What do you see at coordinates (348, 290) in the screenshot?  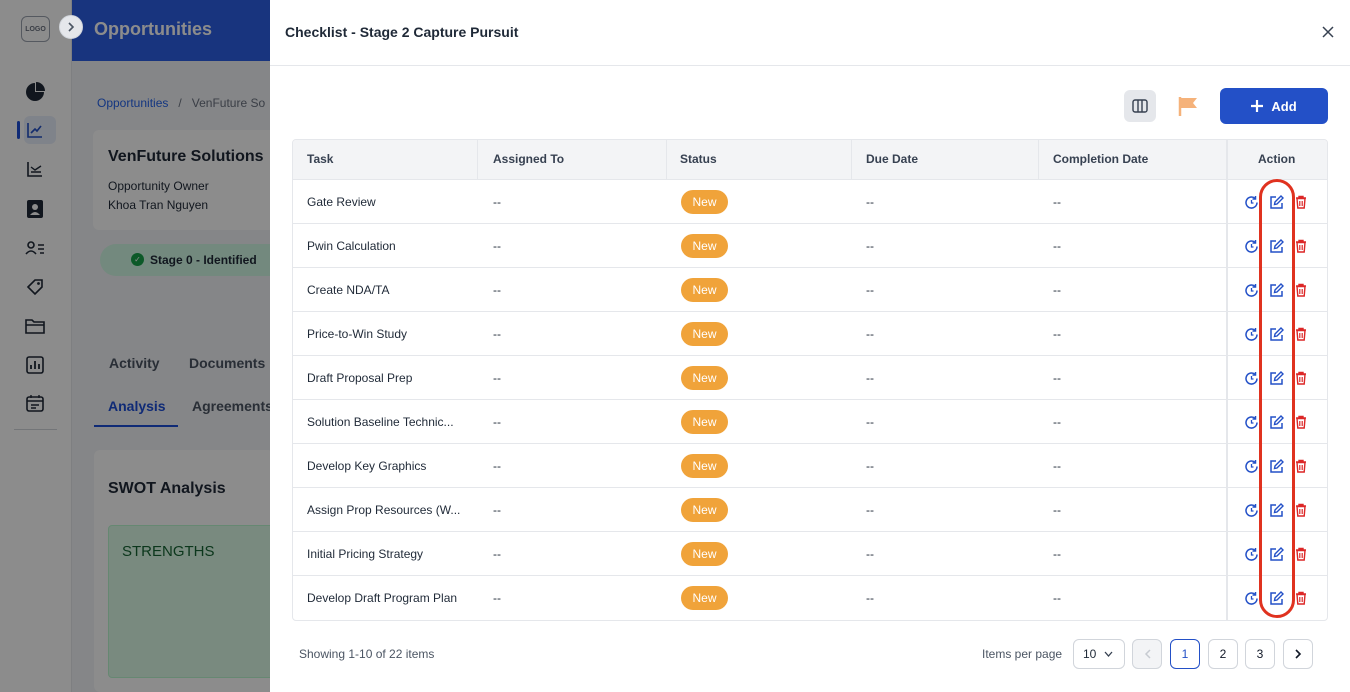 I see `task-cell: Create NDA/TA` at bounding box center [348, 290].